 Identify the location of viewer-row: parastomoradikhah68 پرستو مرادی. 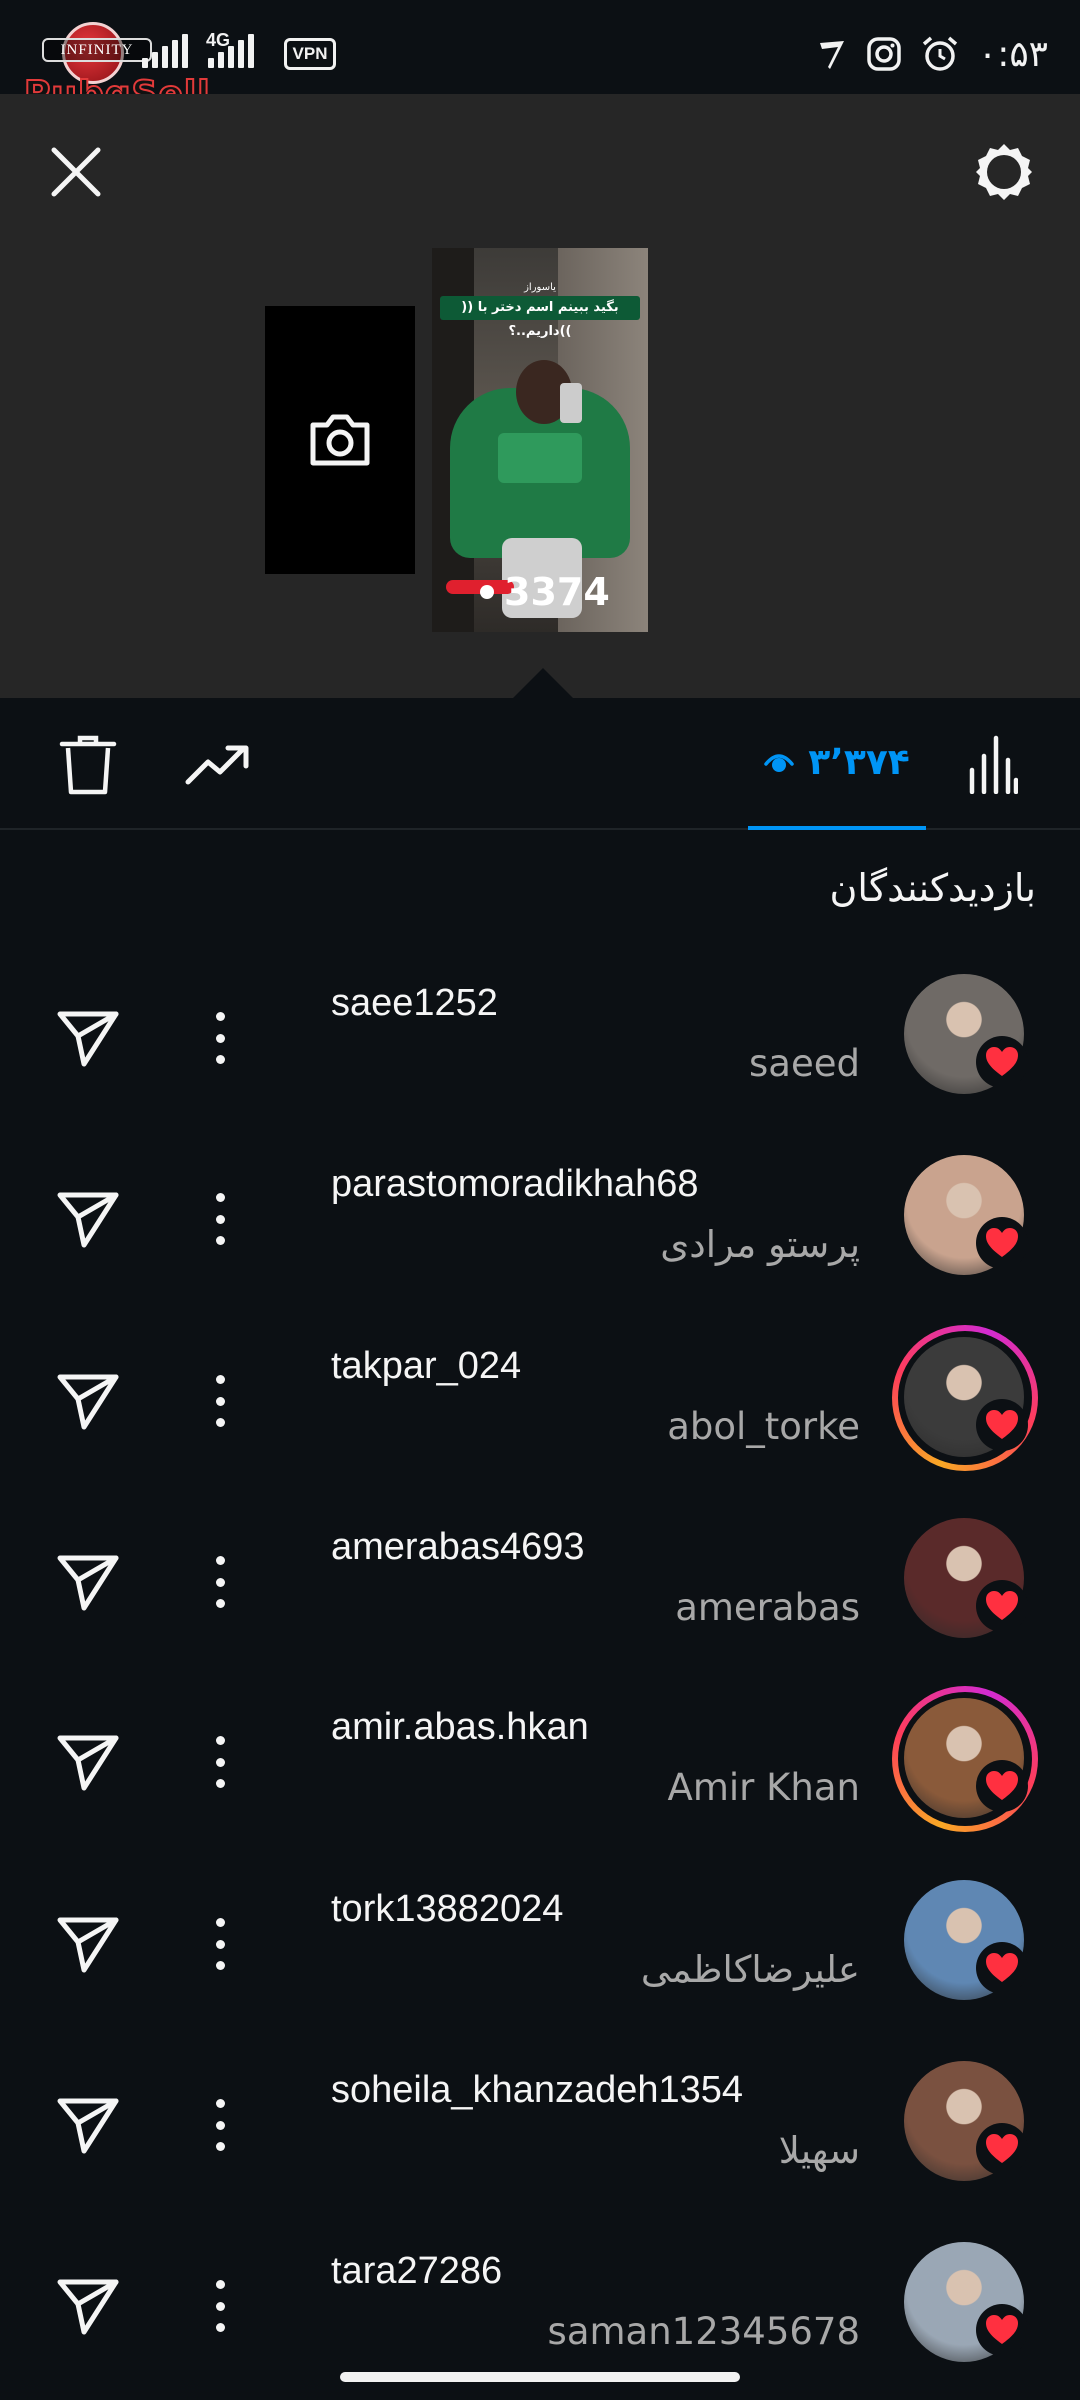
(540, 1234).